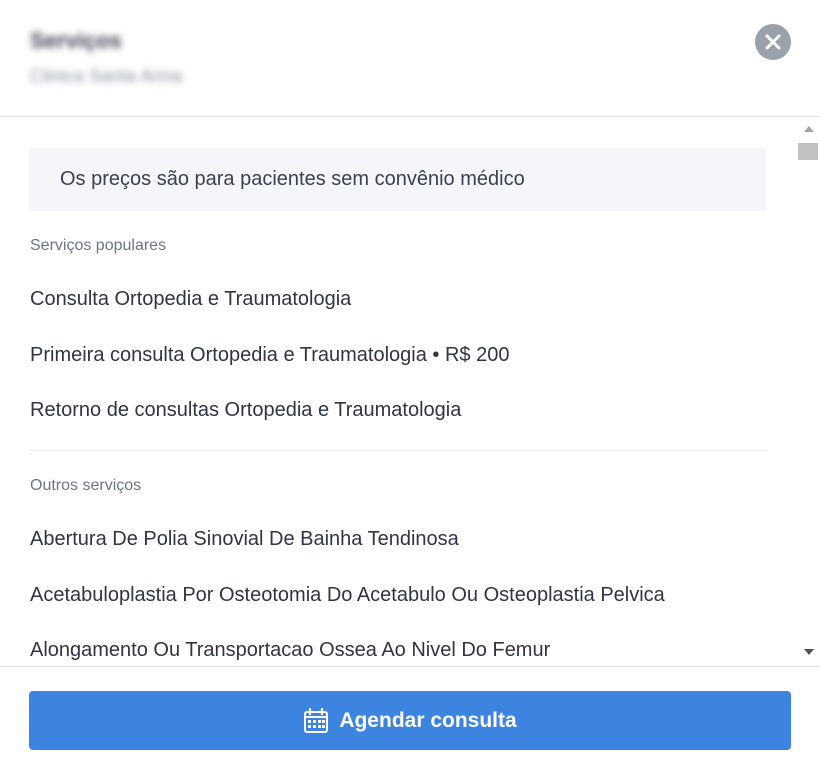  I want to click on schedule-appointment-button: Agendar consulta, so click(410, 720).